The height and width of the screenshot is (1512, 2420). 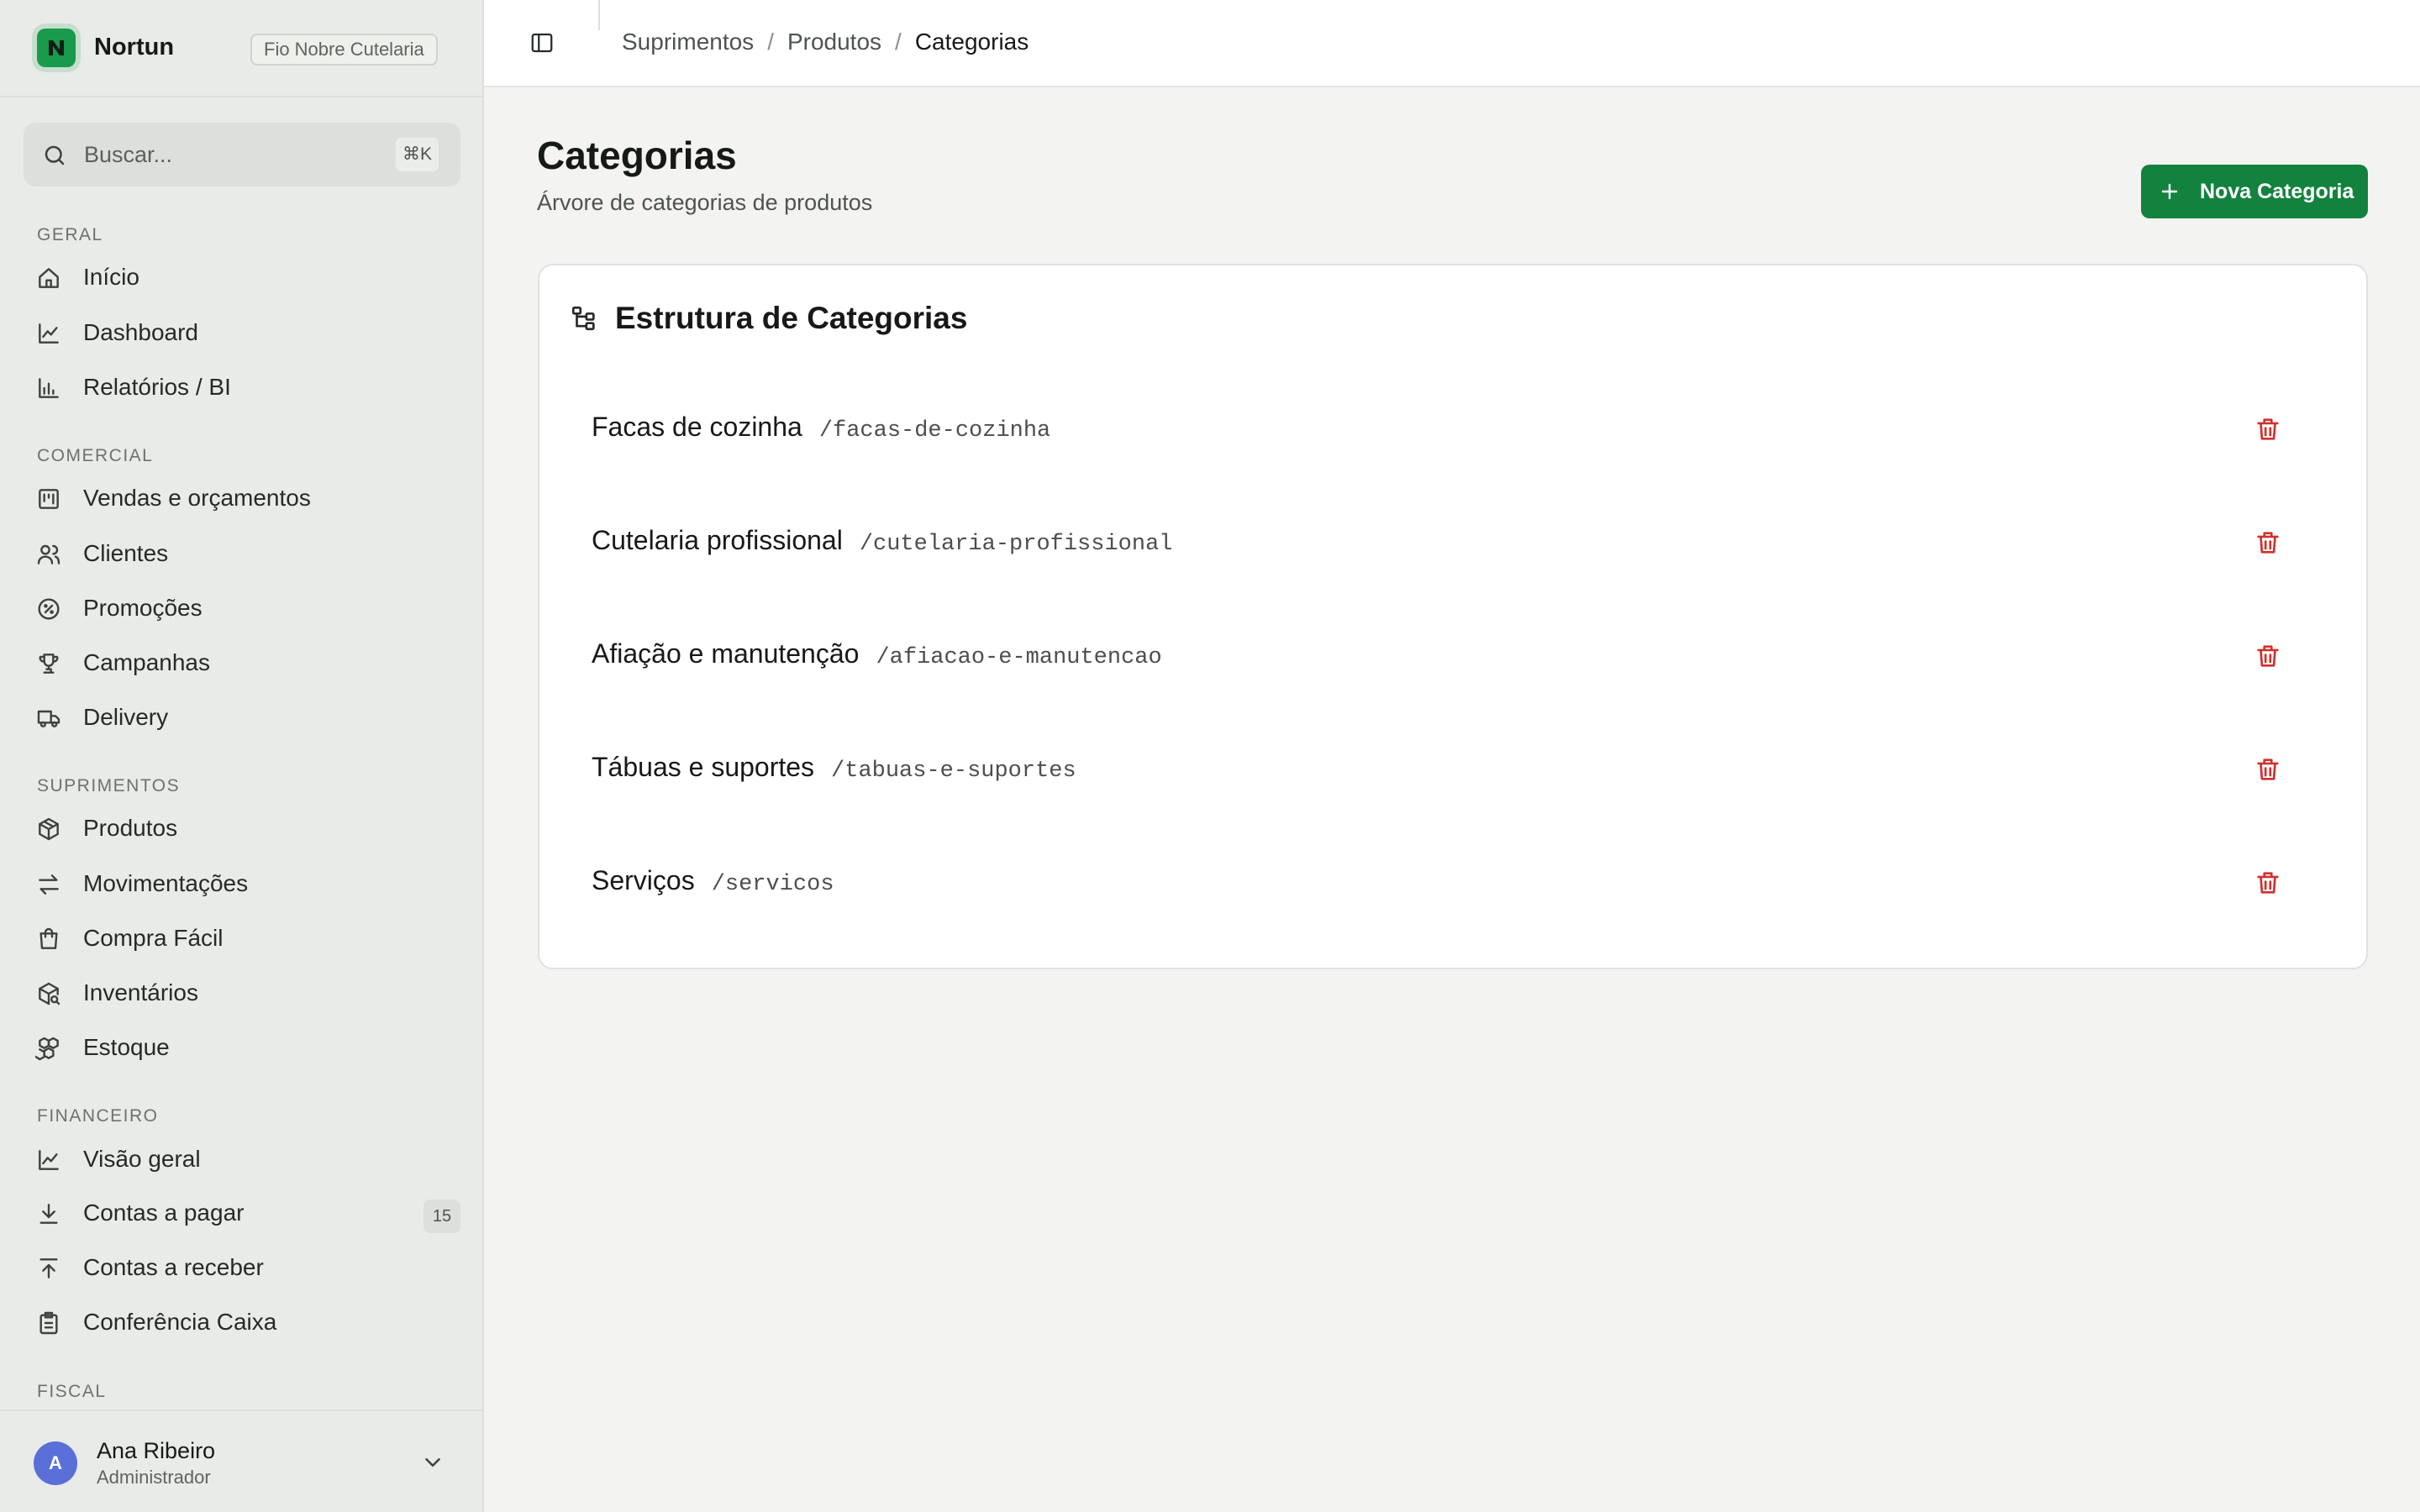 What do you see at coordinates (599, 15) in the screenshot?
I see `topbar-divider` at bounding box center [599, 15].